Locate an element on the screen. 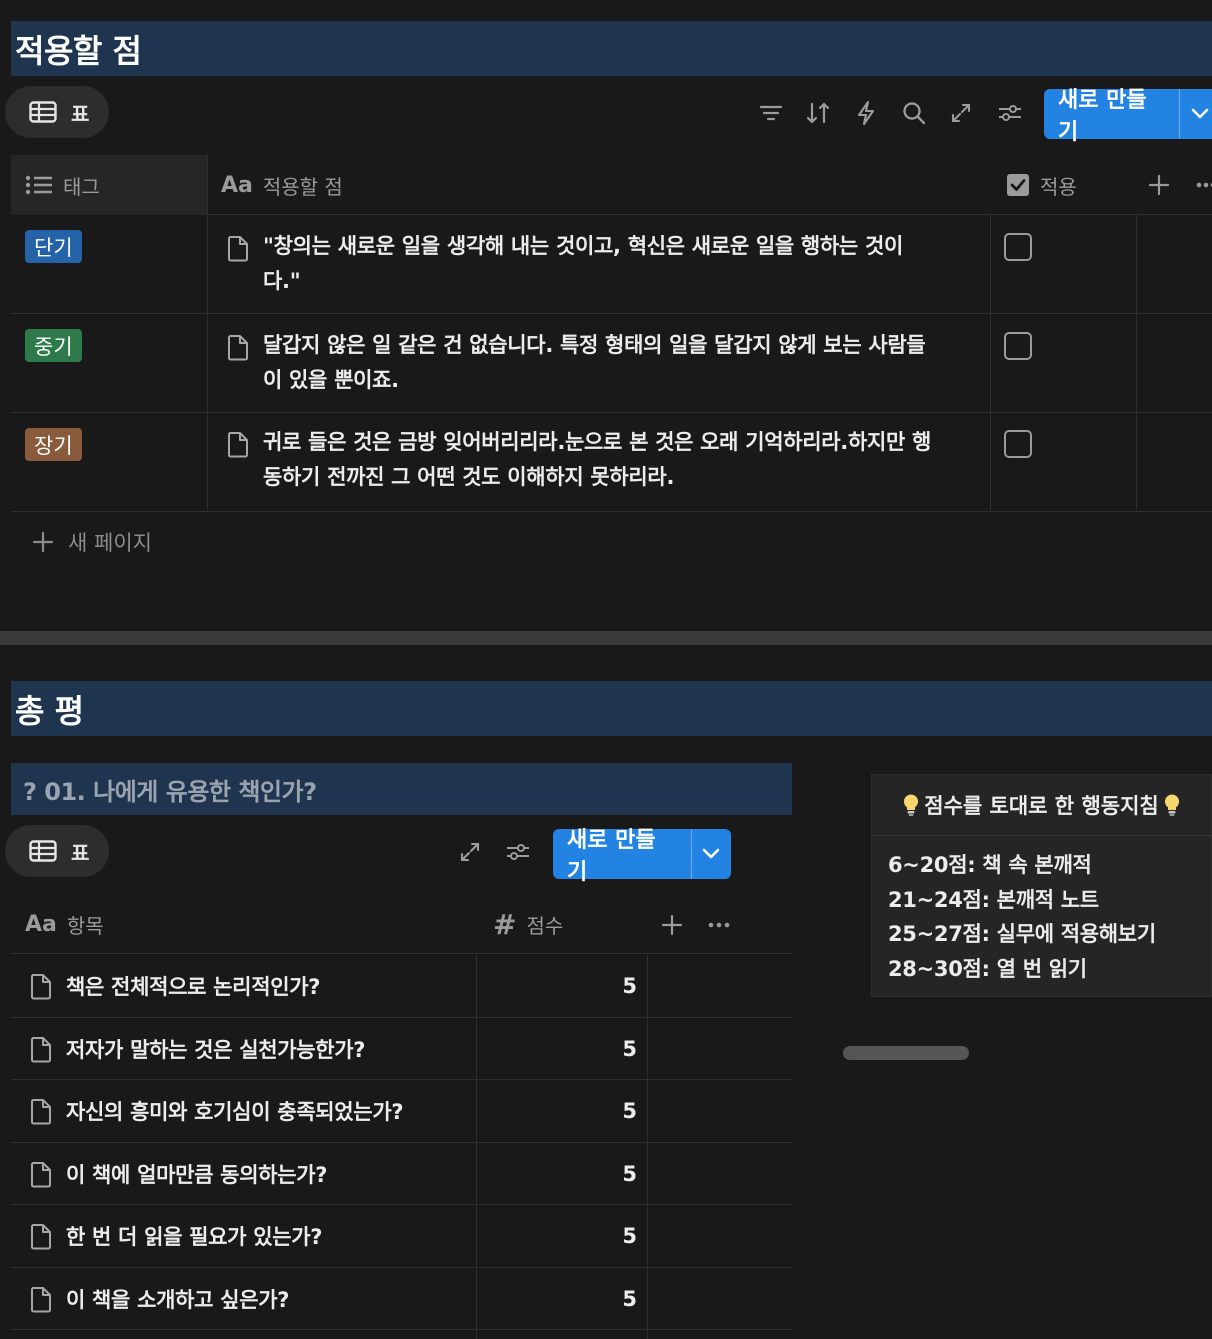 This screenshot has width=1212, height=1339. callout-title: 점수를 토대로 한 행동지침 is located at coordinates (1041, 805).